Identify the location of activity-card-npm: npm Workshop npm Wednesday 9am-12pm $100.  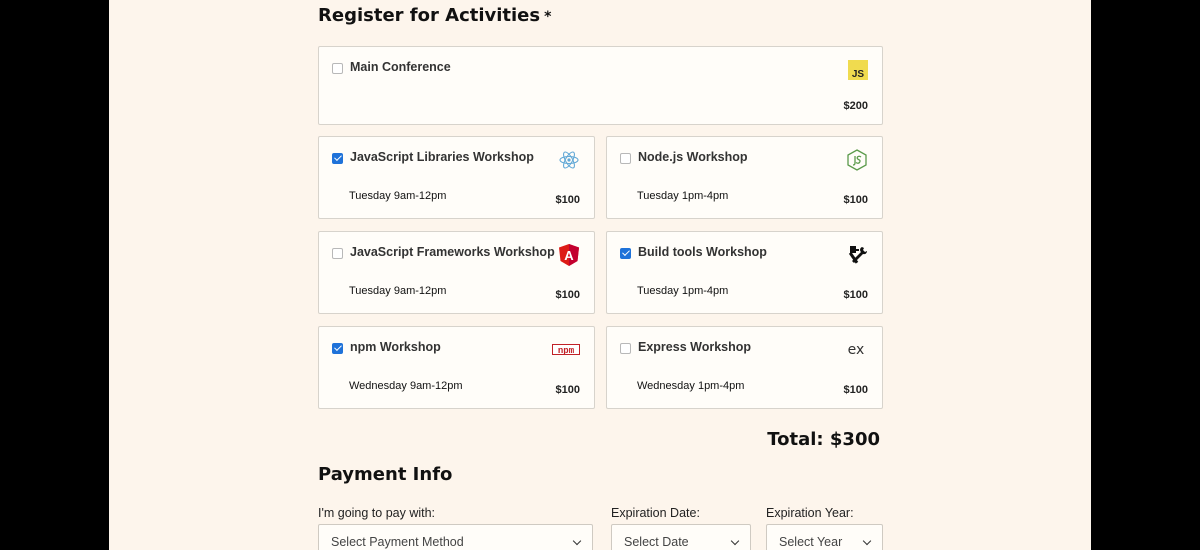
(456, 367).